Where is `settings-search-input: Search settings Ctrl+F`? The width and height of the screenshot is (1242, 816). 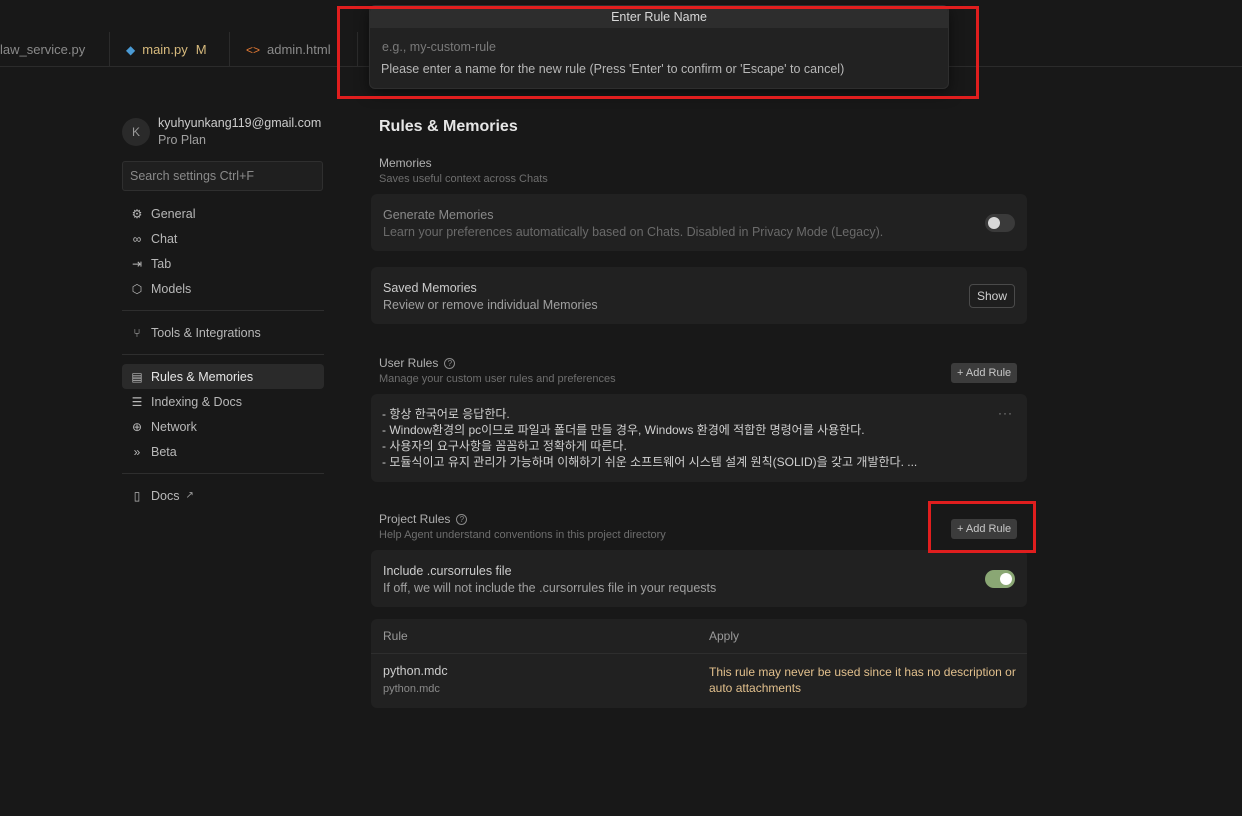 settings-search-input: Search settings Ctrl+F is located at coordinates (222, 176).